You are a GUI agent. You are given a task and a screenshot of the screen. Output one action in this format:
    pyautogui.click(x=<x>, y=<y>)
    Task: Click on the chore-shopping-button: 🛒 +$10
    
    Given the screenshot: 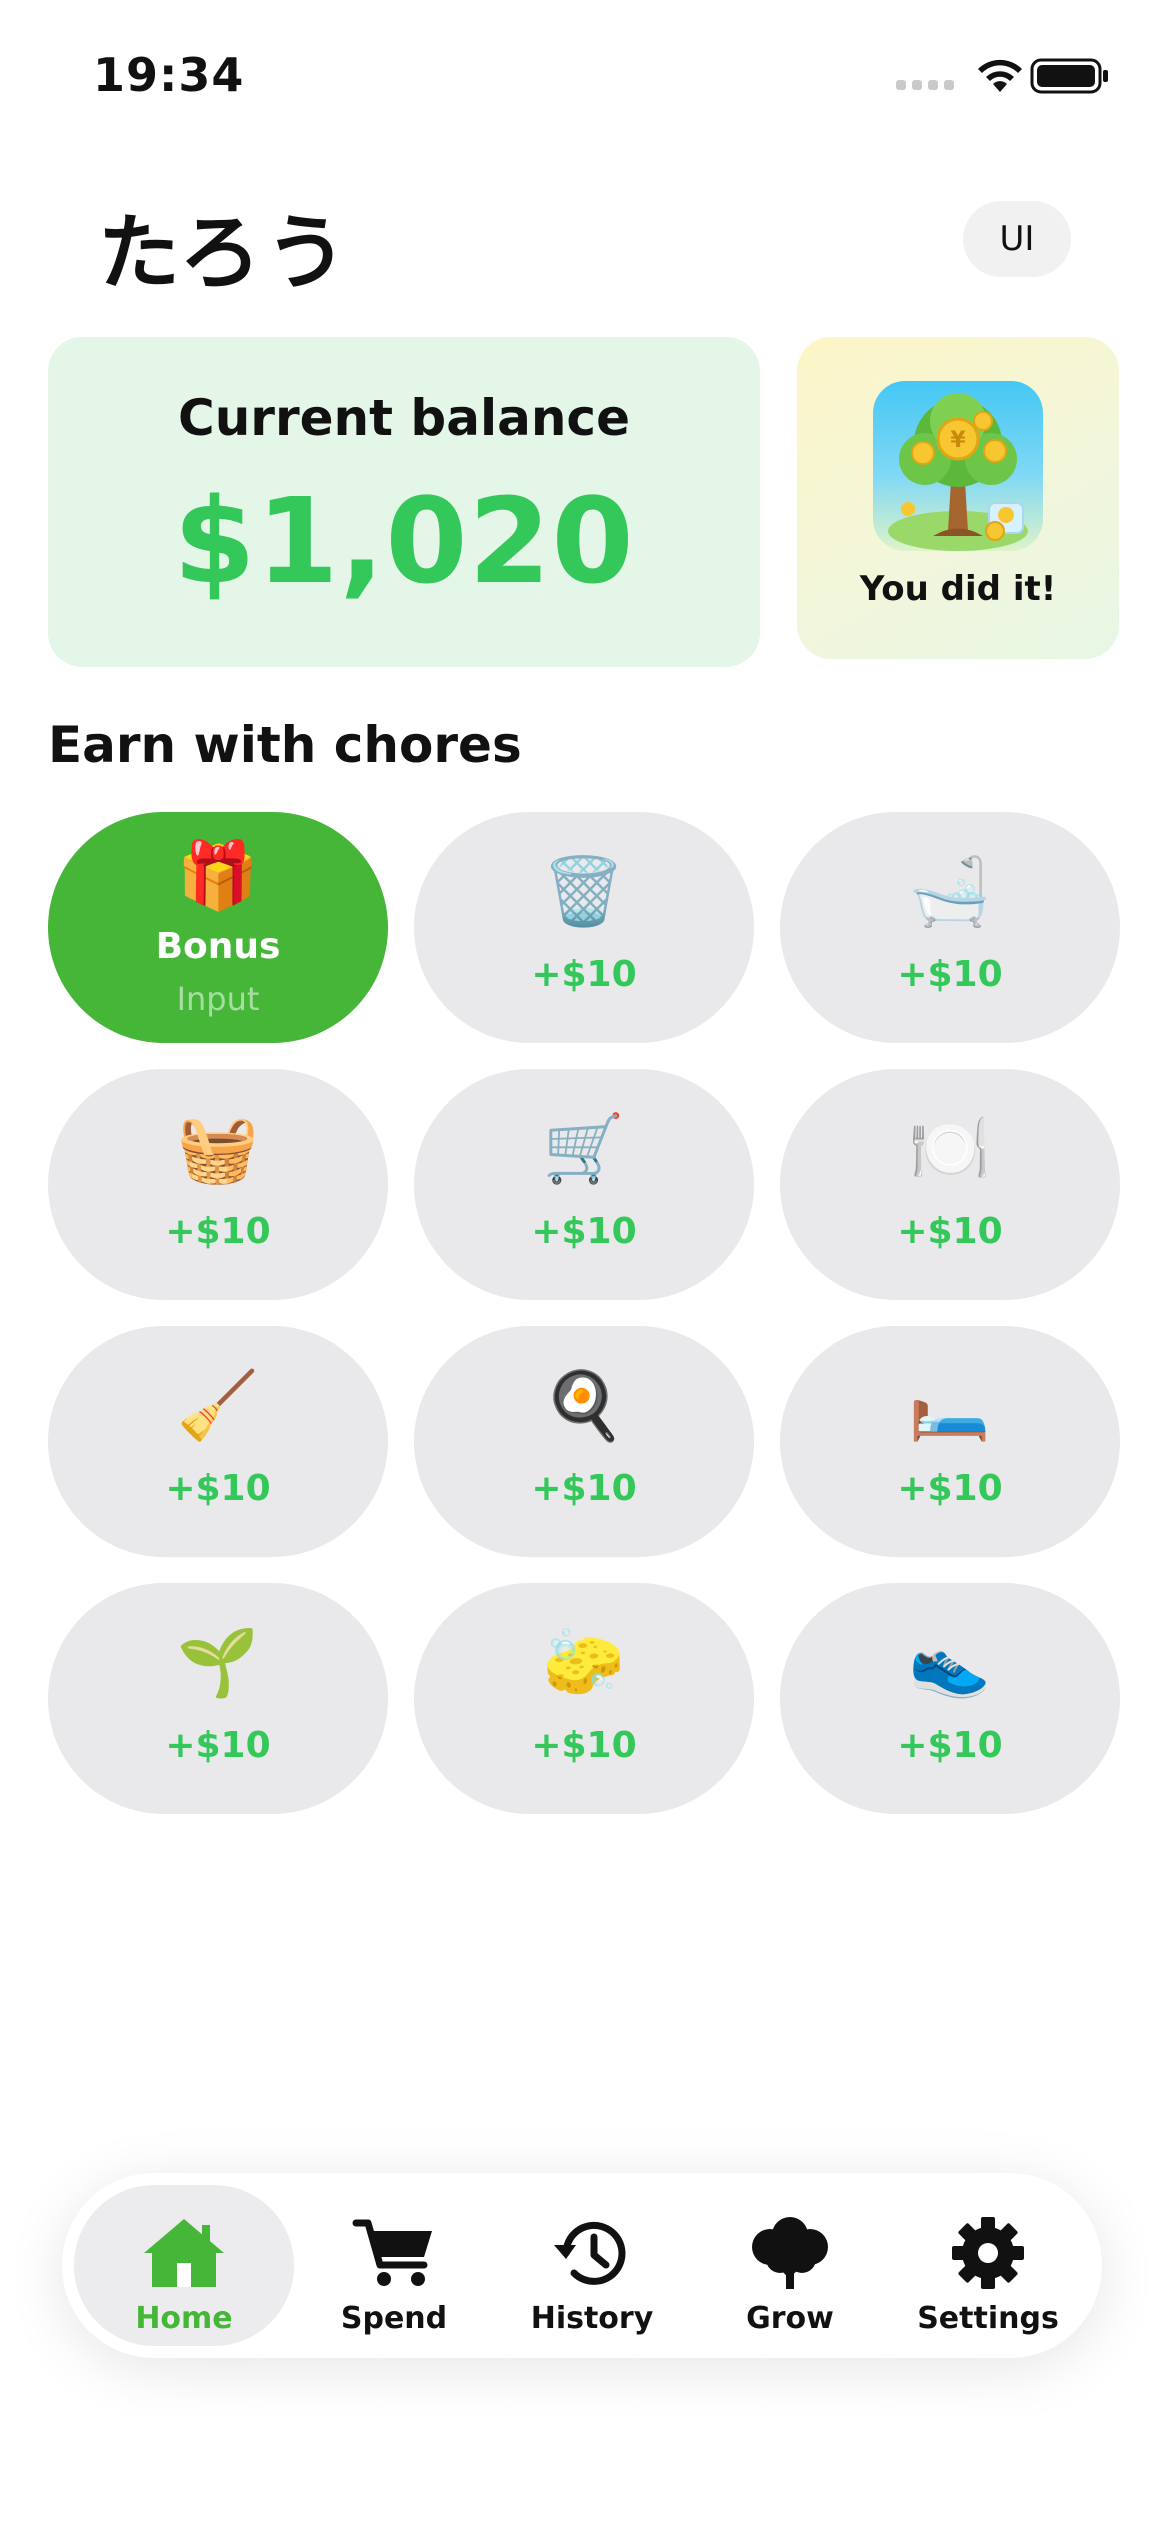 What is the action you would take?
    pyautogui.click(x=584, y=1184)
    